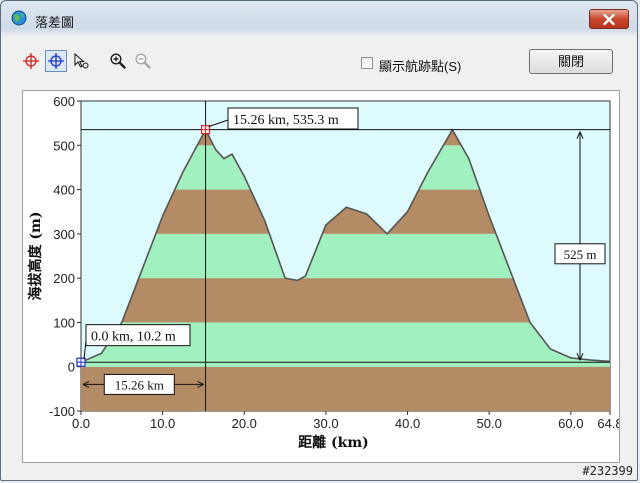 The height and width of the screenshot is (483, 640). What do you see at coordinates (64, 145) in the screenshot?
I see `y-tick-label: 500` at bounding box center [64, 145].